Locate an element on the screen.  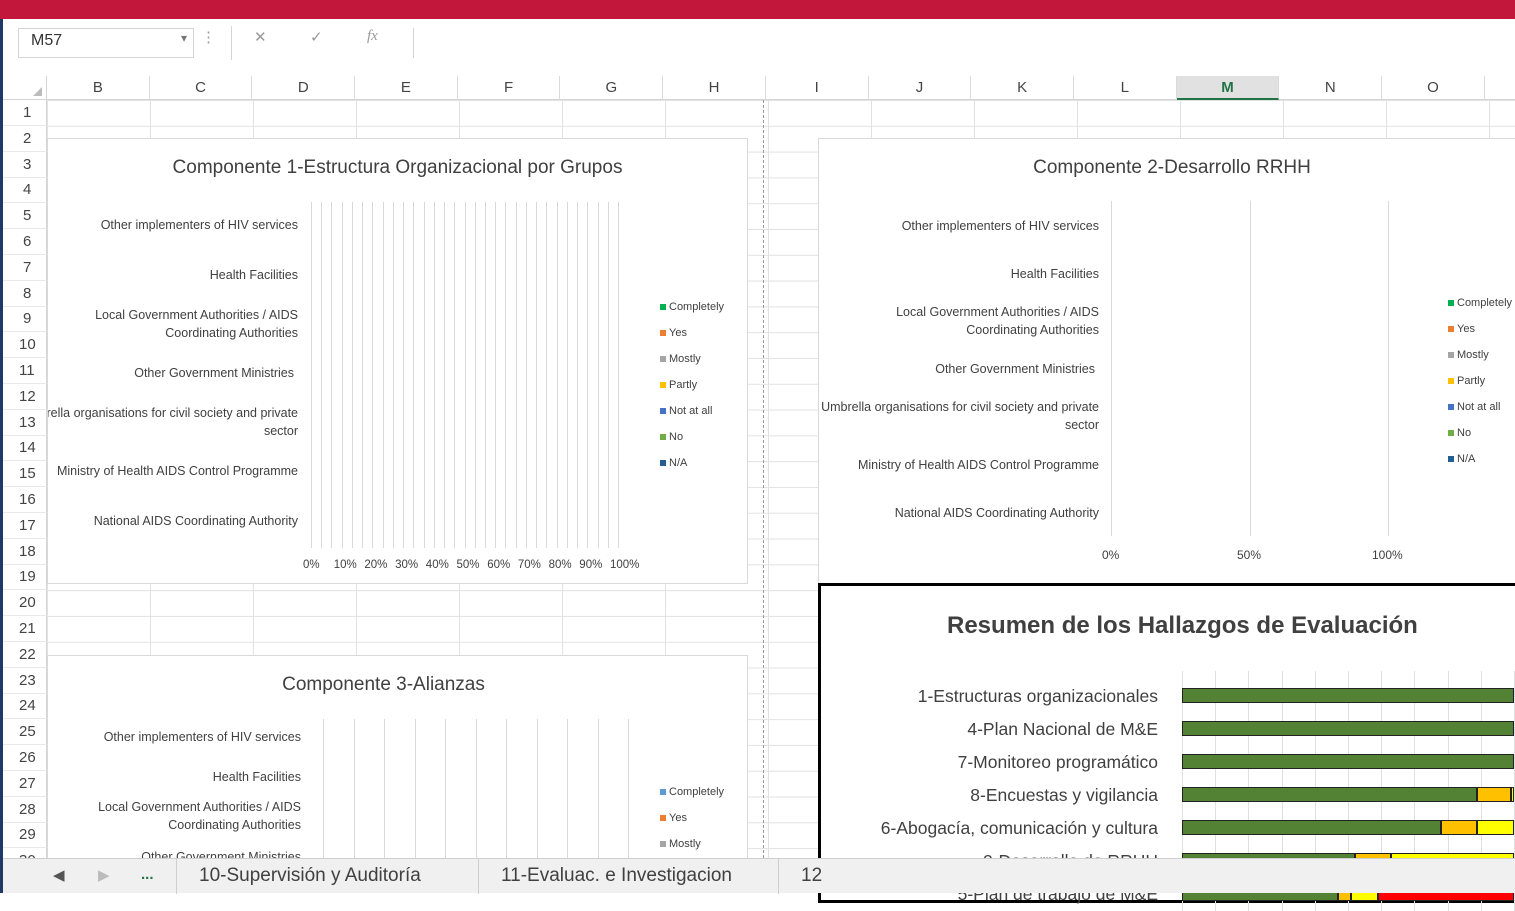
row-header: 25 is located at coordinates (25, 732).